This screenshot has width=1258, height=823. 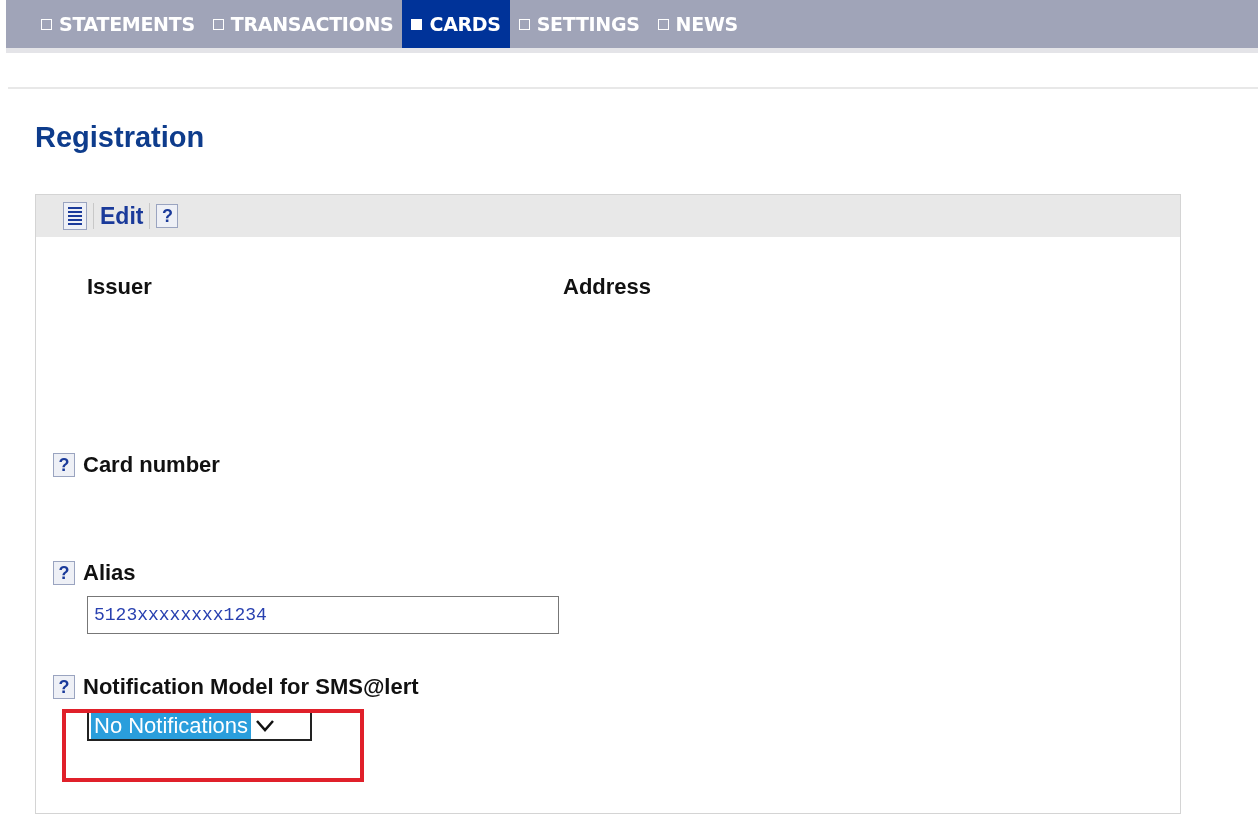 I want to click on field-label: Notification Model for SMS@lert, so click(x=251, y=687).